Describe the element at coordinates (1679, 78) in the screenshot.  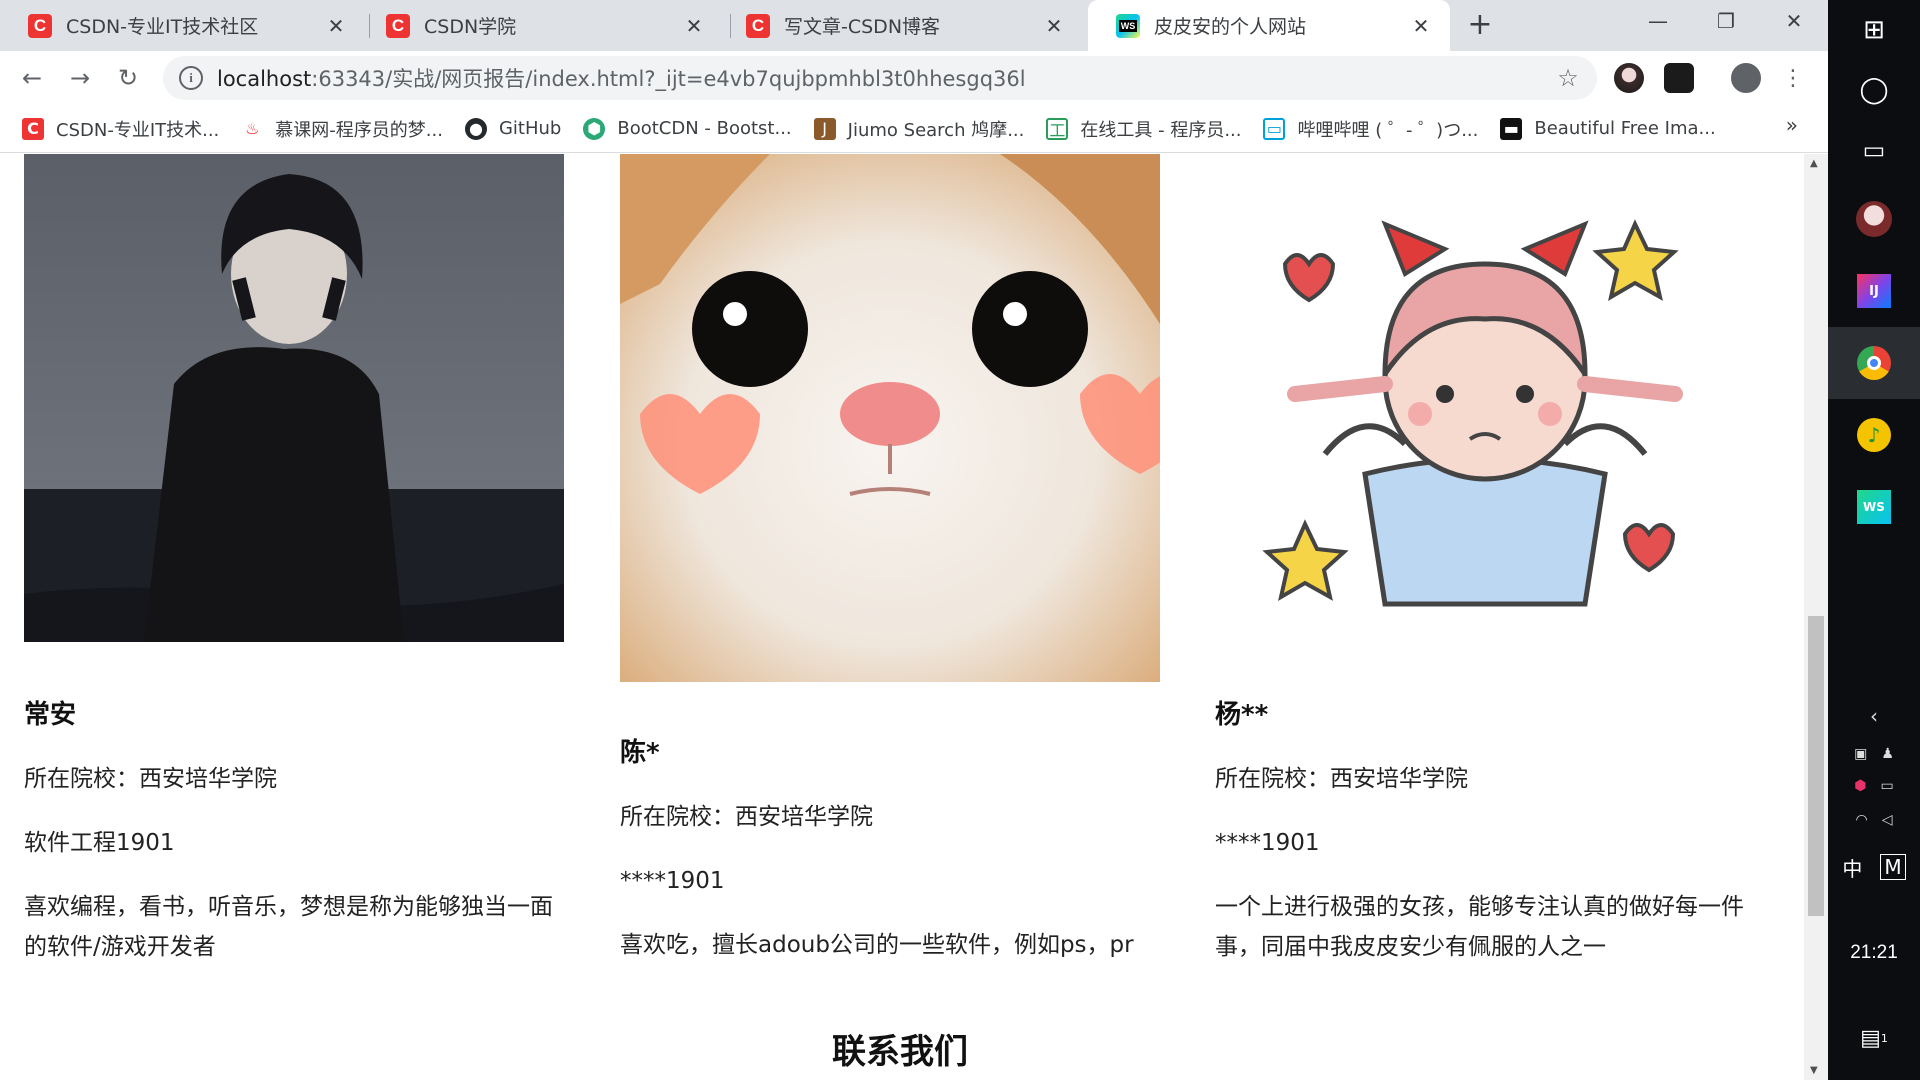
I see `extension-icon` at that location.